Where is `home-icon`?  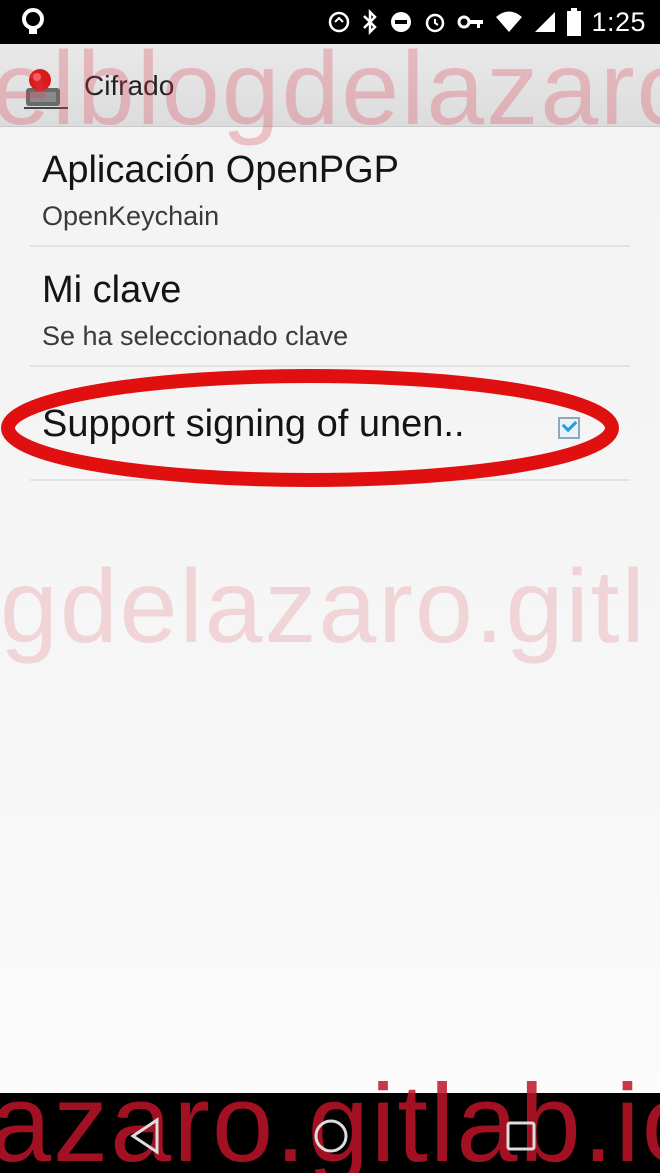 home-icon is located at coordinates (331, 1136).